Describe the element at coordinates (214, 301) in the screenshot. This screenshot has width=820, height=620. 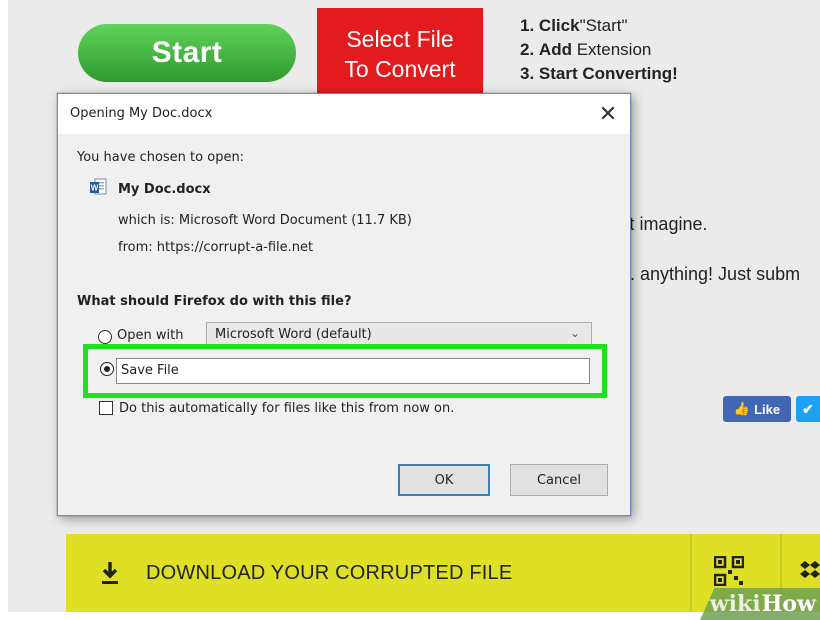
I see `action-question: What should Firefox do with this file?` at that location.